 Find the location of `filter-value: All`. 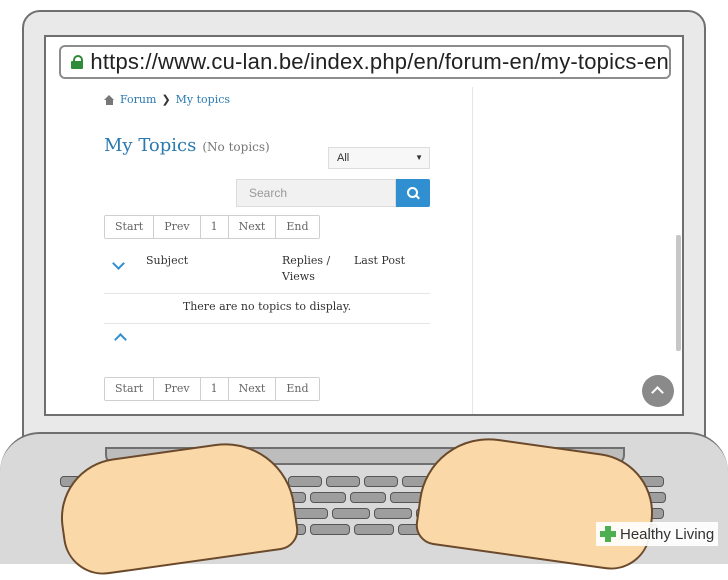

filter-value: All is located at coordinates (343, 158).